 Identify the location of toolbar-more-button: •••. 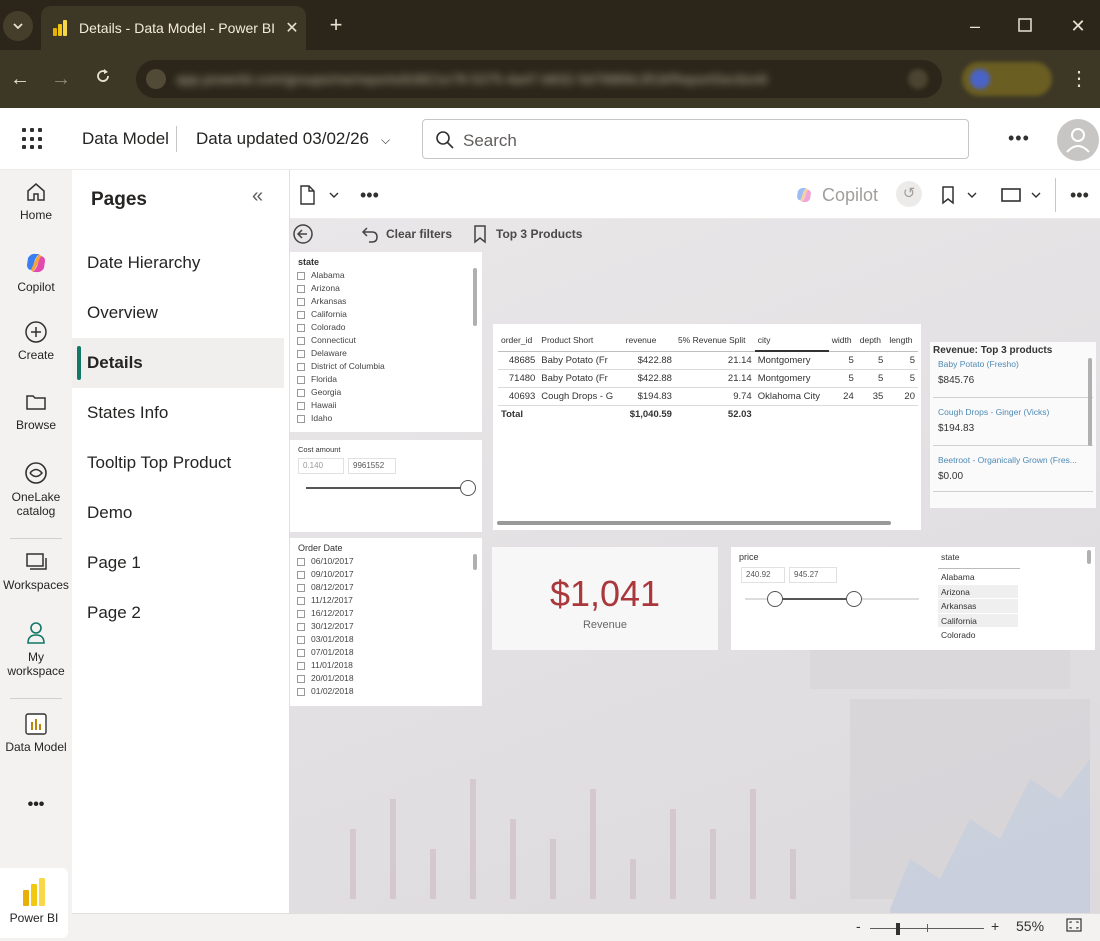
(369, 195).